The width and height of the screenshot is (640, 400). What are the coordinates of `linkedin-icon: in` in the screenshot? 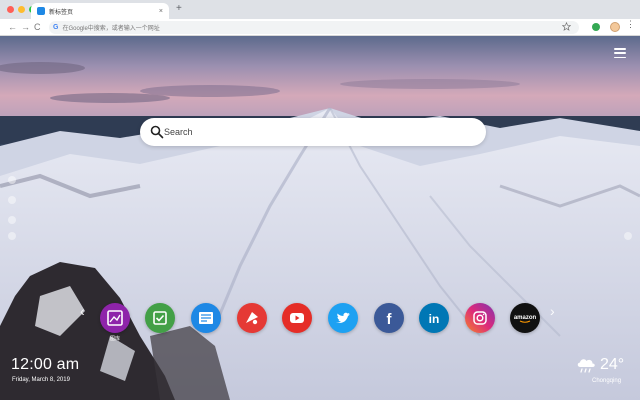 It's located at (434, 319).